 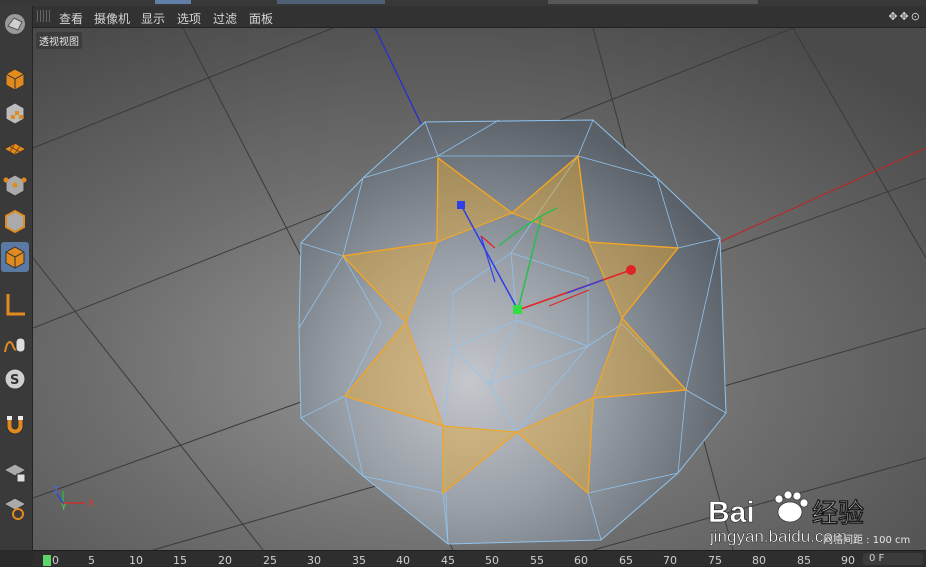 I want to click on watermark-logo: Bai 经验 jingyan.baidu.com, so click(x=786, y=518).